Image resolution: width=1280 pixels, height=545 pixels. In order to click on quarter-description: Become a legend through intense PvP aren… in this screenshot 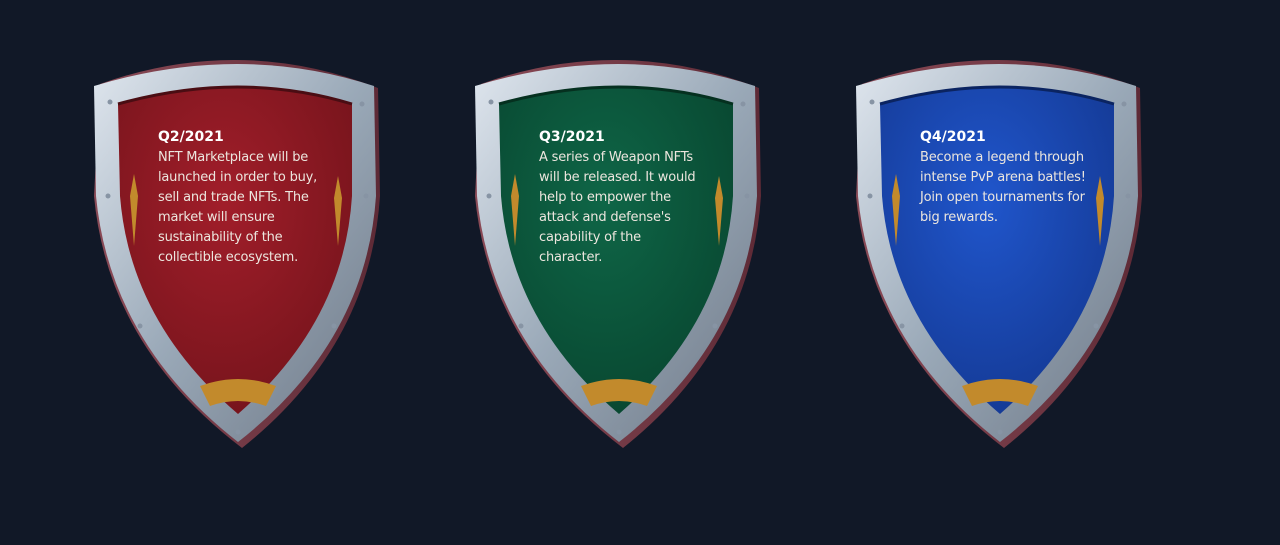, I will do `click(1003, 187)`.